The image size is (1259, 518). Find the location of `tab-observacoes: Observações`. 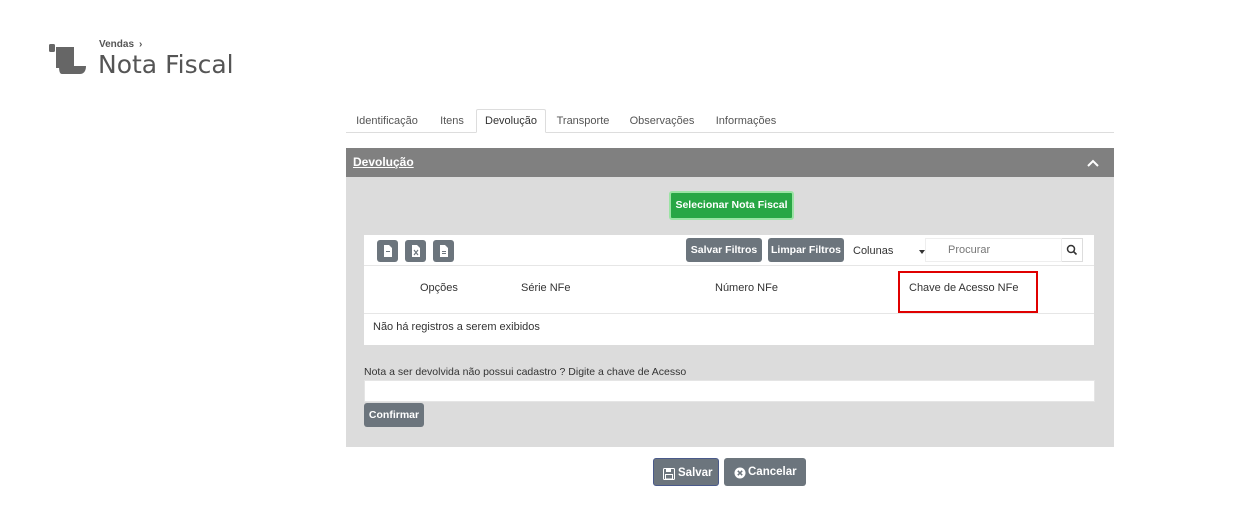

tab-observacoes: Observações is located at coordinates (662, 120).